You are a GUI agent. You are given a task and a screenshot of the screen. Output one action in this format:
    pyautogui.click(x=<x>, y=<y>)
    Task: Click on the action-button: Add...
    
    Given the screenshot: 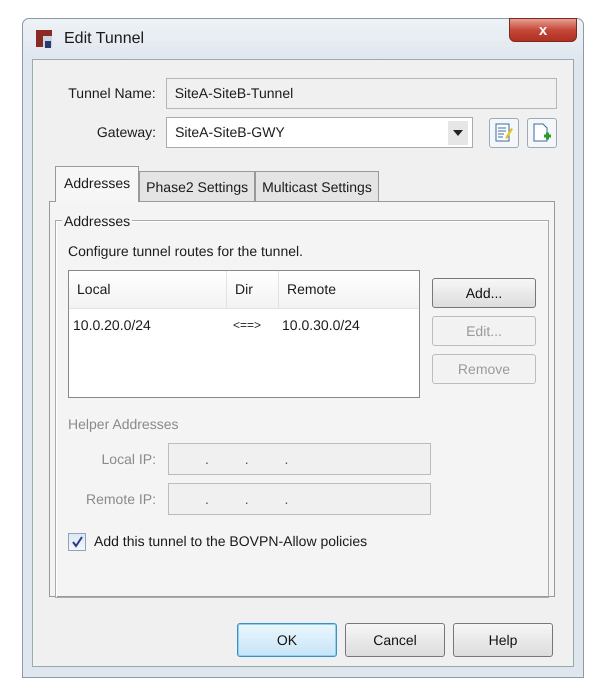 What is the action you would take?
    pyautogui.click(x=484, y=293)
    